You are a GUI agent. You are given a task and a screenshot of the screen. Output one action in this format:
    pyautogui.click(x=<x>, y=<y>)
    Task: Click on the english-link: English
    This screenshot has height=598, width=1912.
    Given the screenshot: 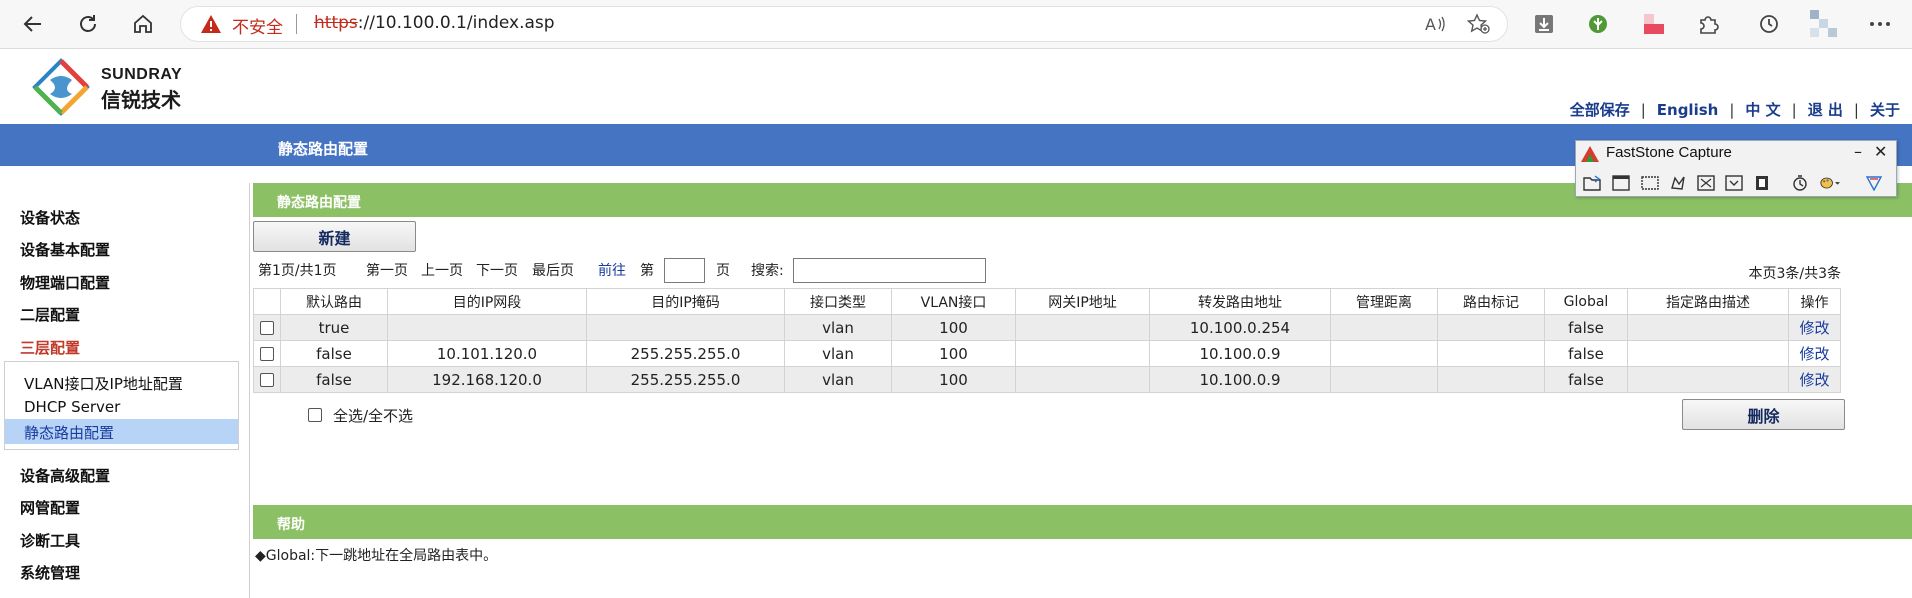 What is the action you would take?
    pyautogui.click(x=1688, y=110)
    